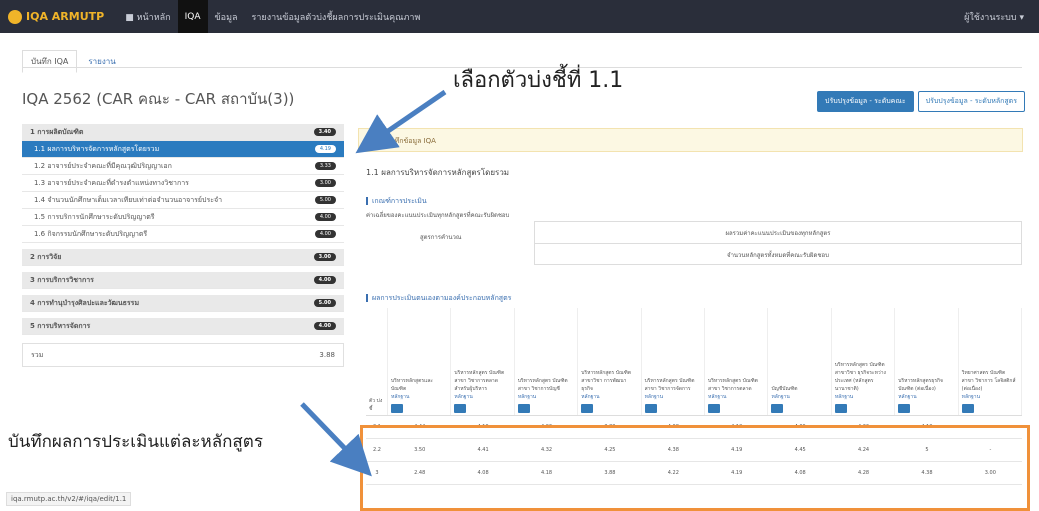  I want to click on annotation-record-results: บันทึกผลการประเมินแต่ละหลักสูตร, so click(135, 442).